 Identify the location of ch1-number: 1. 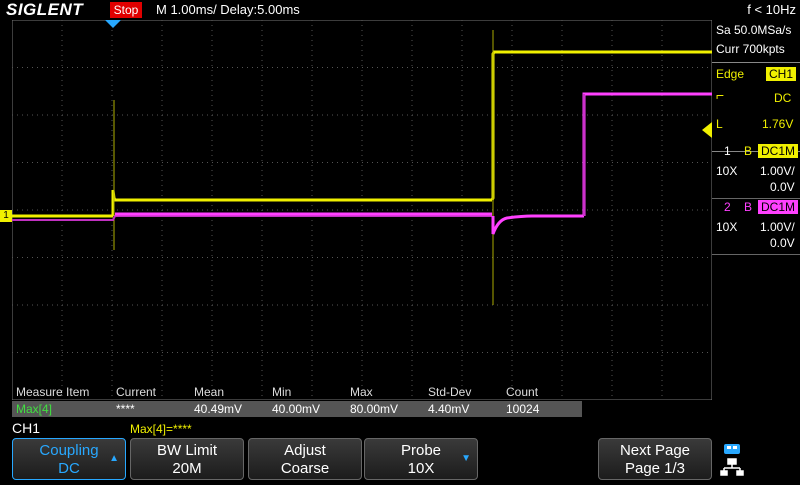
(727, 151).